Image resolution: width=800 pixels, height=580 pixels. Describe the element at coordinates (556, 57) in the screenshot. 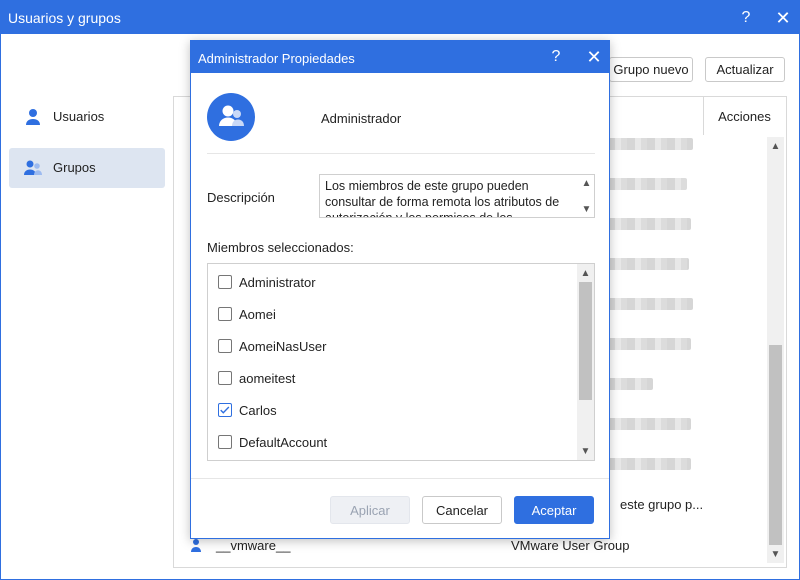

I see `dialog-help-button: ?` at that location.